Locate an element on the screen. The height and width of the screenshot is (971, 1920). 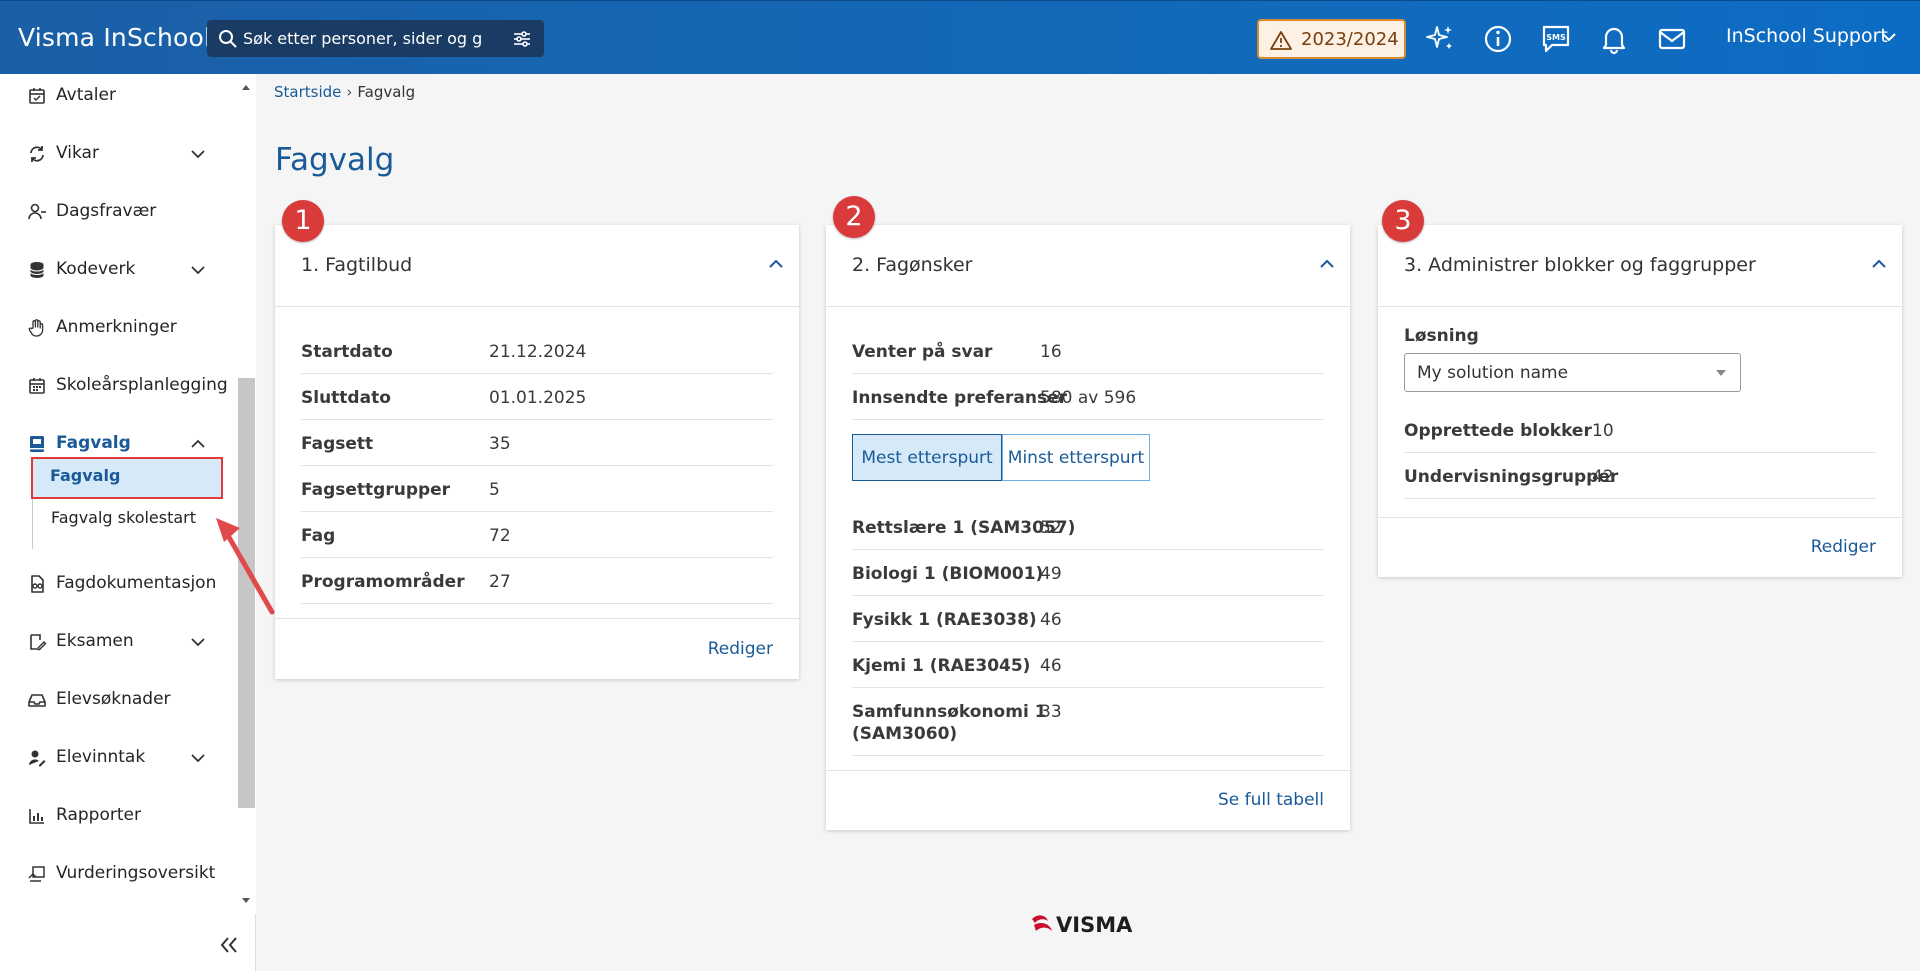
svg-text: SMS is located at coordinates (1556, 37).